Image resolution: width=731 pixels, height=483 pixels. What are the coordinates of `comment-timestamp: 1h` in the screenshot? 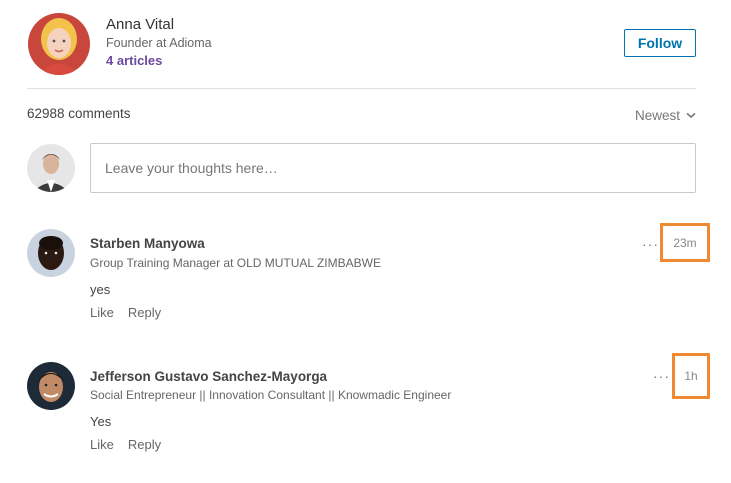 It's located at (691, 376).